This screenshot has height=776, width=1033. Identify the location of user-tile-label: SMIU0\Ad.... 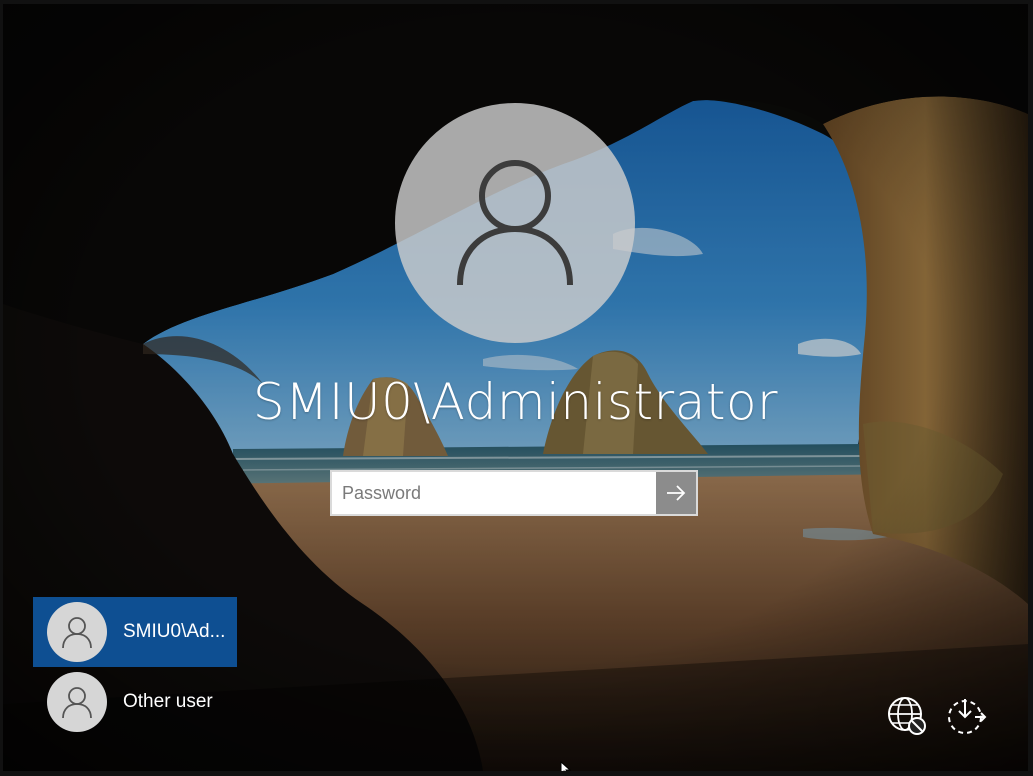
(174, 631).